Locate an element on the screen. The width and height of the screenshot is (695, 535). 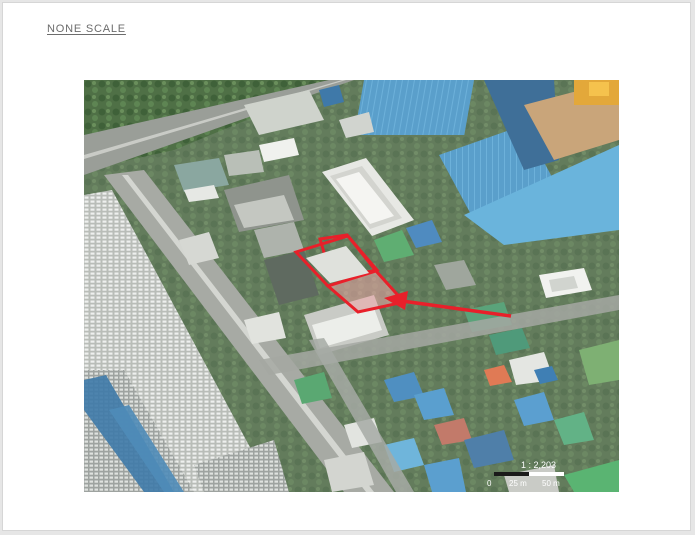
scale-title: NONE SCALE is located at coordinates (86, 29).